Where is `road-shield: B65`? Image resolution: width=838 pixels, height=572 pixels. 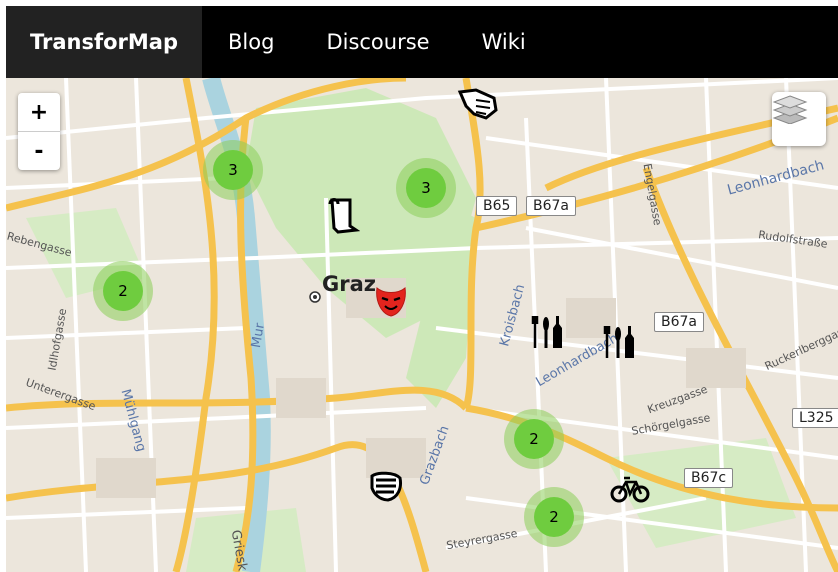
road-shield: B65 is located at coordinates (497, 206).